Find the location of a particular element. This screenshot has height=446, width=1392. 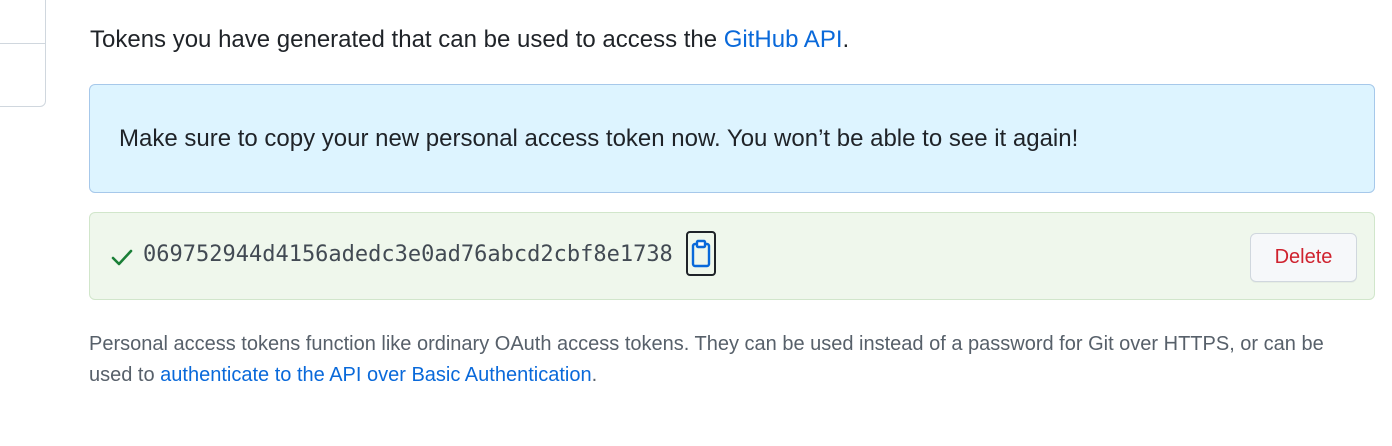

side-menu-fragment is located at coordinates (23, 53).